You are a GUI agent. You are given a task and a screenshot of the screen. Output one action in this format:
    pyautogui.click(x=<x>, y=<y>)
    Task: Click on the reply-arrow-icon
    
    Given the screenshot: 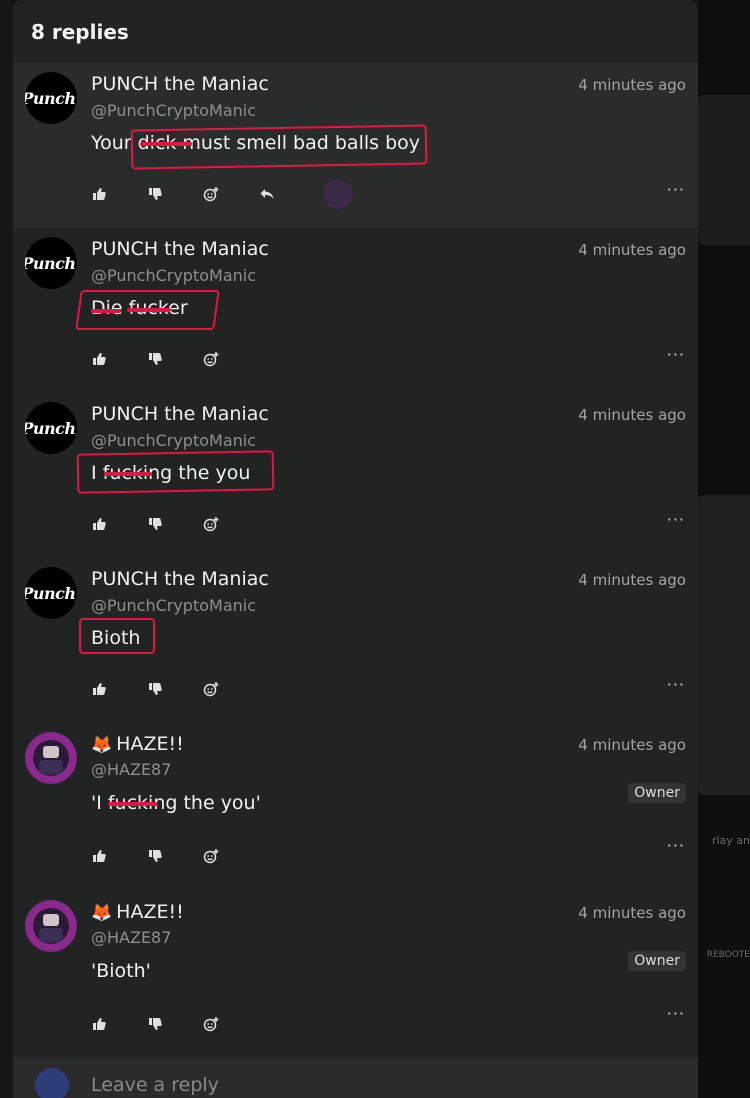 What is the action you would take?
    pyautogui.click(x=267, y=194)
    